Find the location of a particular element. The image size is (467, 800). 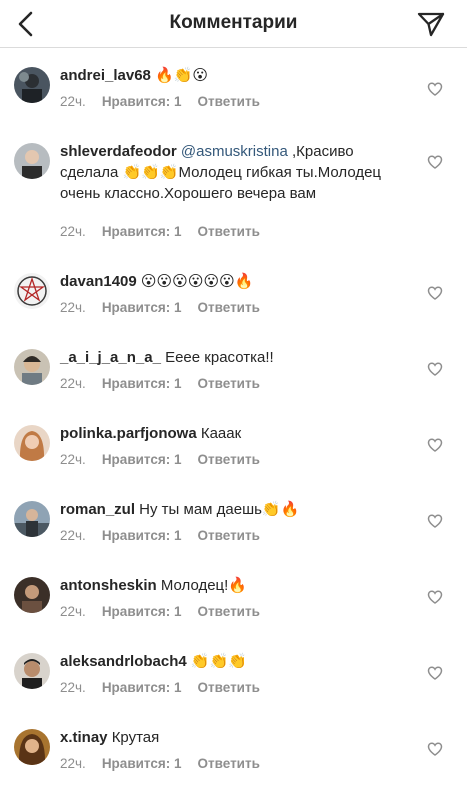

comment-username: shleverdafeodor is located at coordinates (118, 151).